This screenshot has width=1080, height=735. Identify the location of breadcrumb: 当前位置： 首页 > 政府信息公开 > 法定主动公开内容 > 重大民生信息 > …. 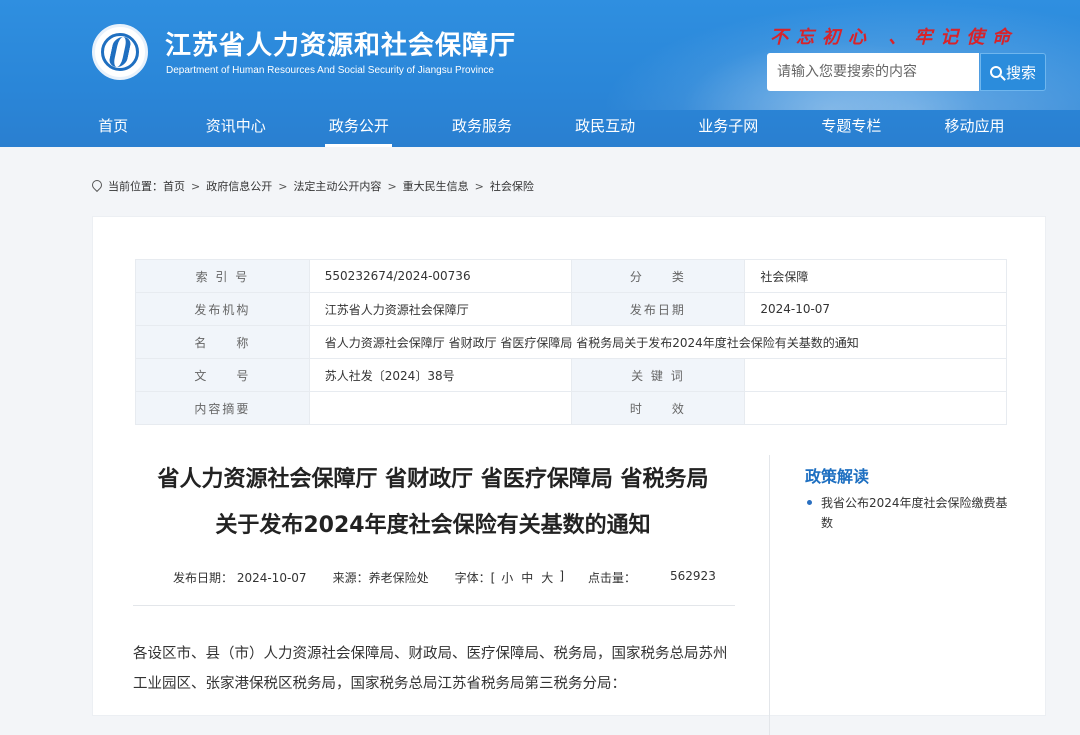
(311, 185).